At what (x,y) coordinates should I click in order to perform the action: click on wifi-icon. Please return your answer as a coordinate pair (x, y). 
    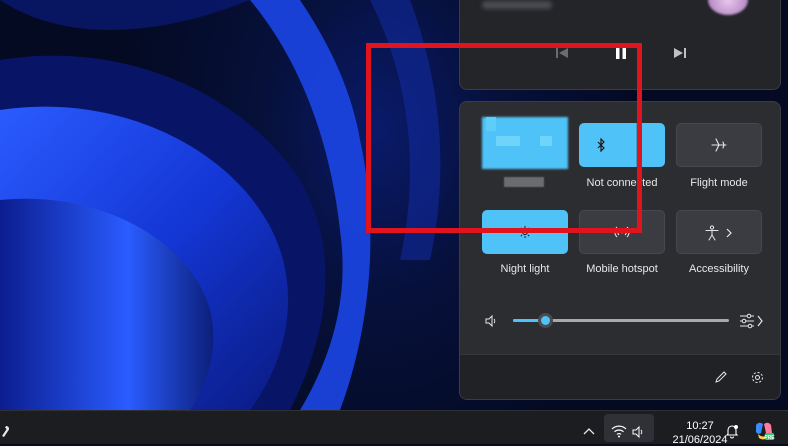
    Looking at the image, I should click on (619, 431).